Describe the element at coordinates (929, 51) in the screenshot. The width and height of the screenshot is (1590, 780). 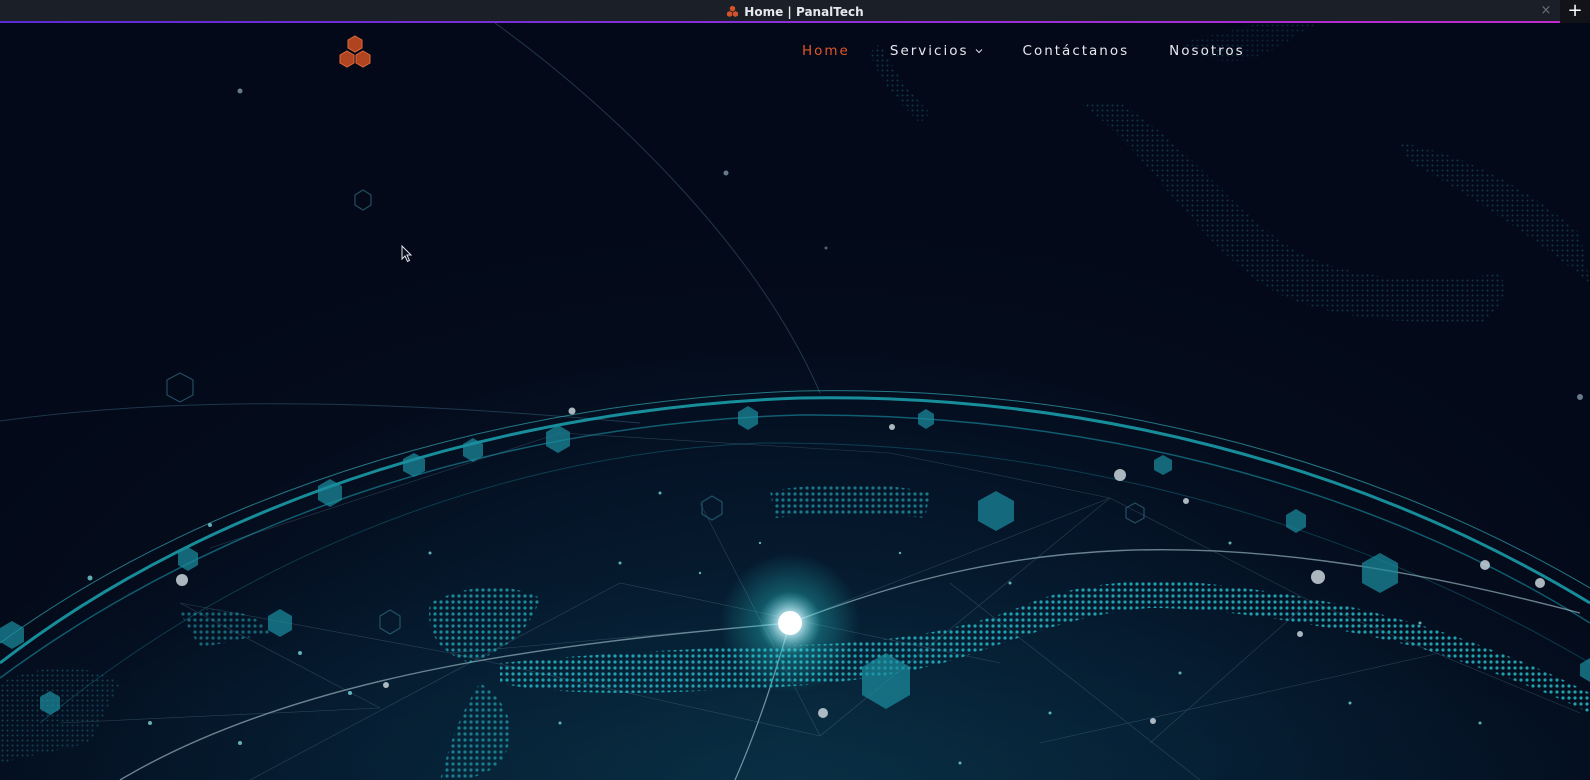
I see `nav-servicios-label: Servicios` at that location.